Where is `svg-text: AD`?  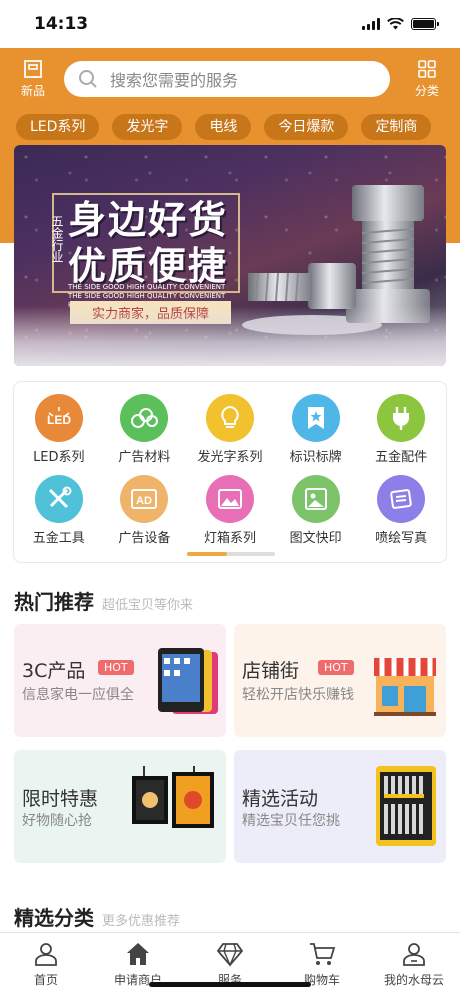 svg-text: AD is located at coordinates (144, 501).